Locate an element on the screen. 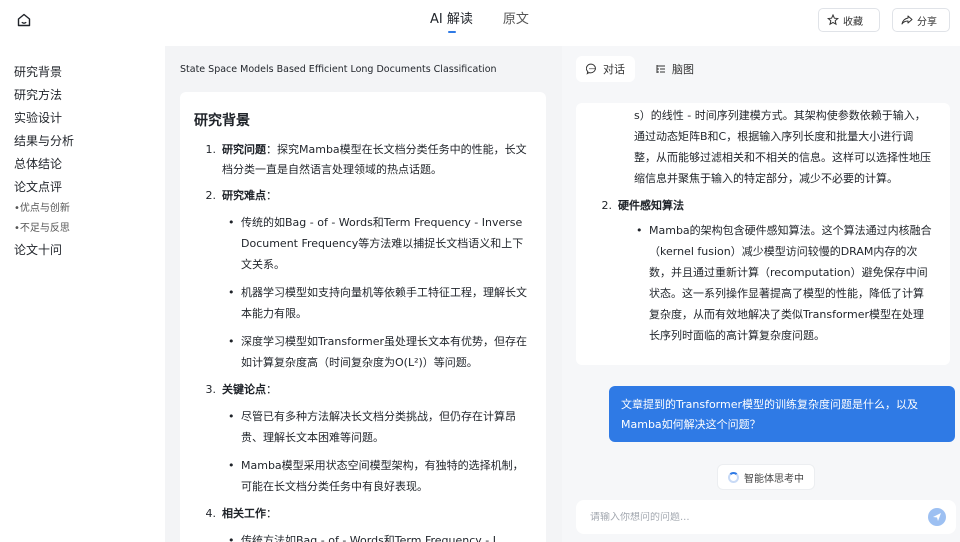 This screenshot has height=542, width=960. favorite-label: 收藏 is located at coordinates (853, 22).